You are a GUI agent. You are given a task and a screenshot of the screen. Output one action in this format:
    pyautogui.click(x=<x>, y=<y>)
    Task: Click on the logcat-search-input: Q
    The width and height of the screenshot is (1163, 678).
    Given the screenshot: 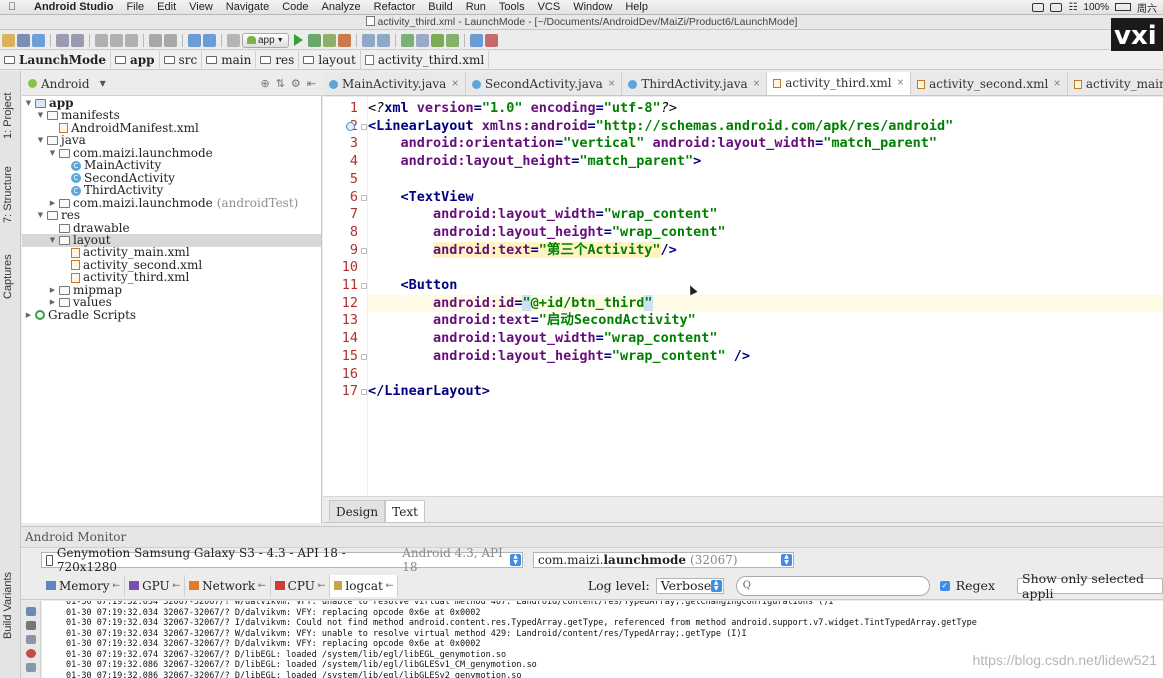 What is the action you would take?
    pyautogui.click(x=832, y=585)
    